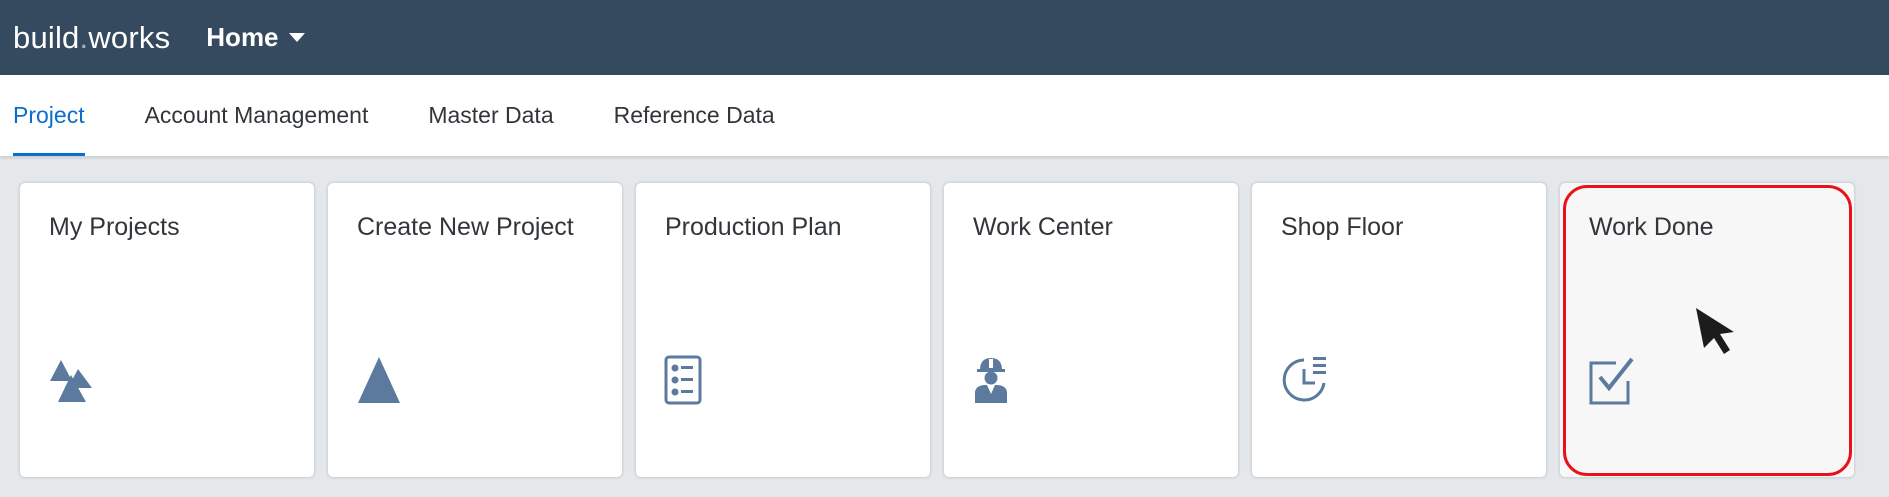 The height and width of the screenshot is (497, 1889). What do you see at coordinates (383, 382) in the screenshot?
I see `triangle-icon` at bounding box center [383, 382].